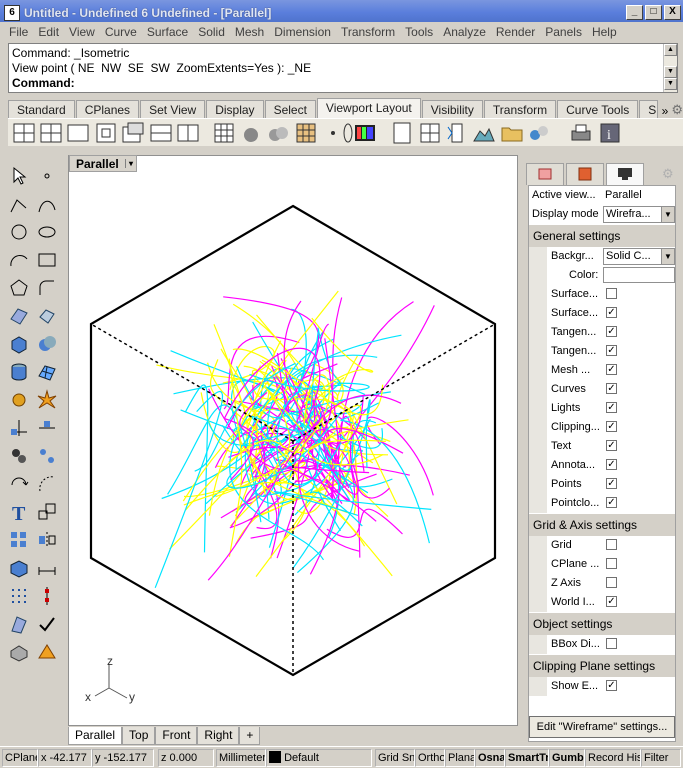  Describe the element at coordinates (19, 652) in the screenshot. I see `render-icon` at that location.